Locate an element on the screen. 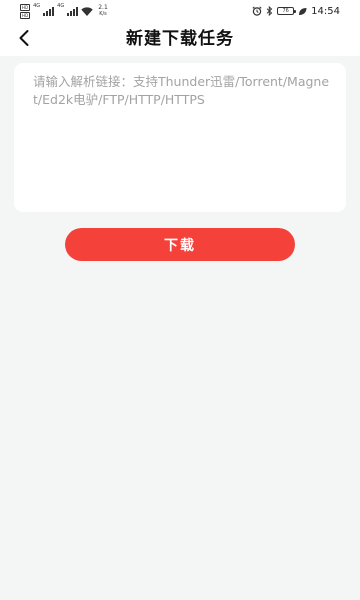 The height and width of the screenshot is (600, 360). status-time: 14:54 is located at coordinates (325, 11).